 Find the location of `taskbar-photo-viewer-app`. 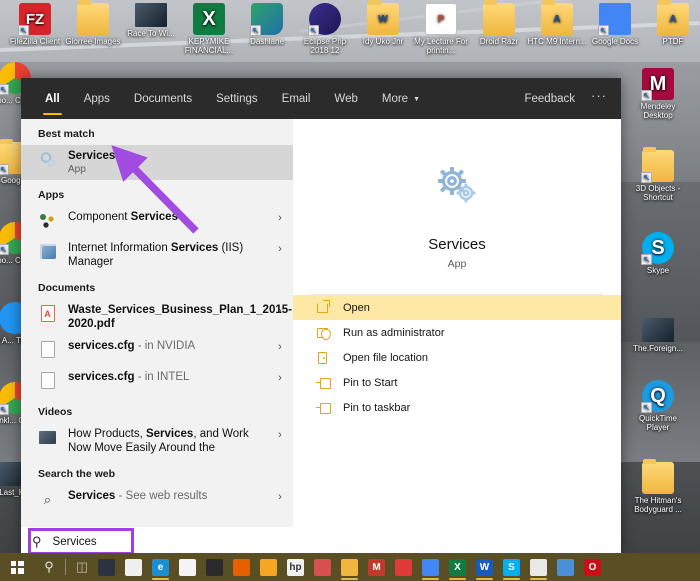

taskbar-photo-viewer-app is located at coordinates (538, 567).